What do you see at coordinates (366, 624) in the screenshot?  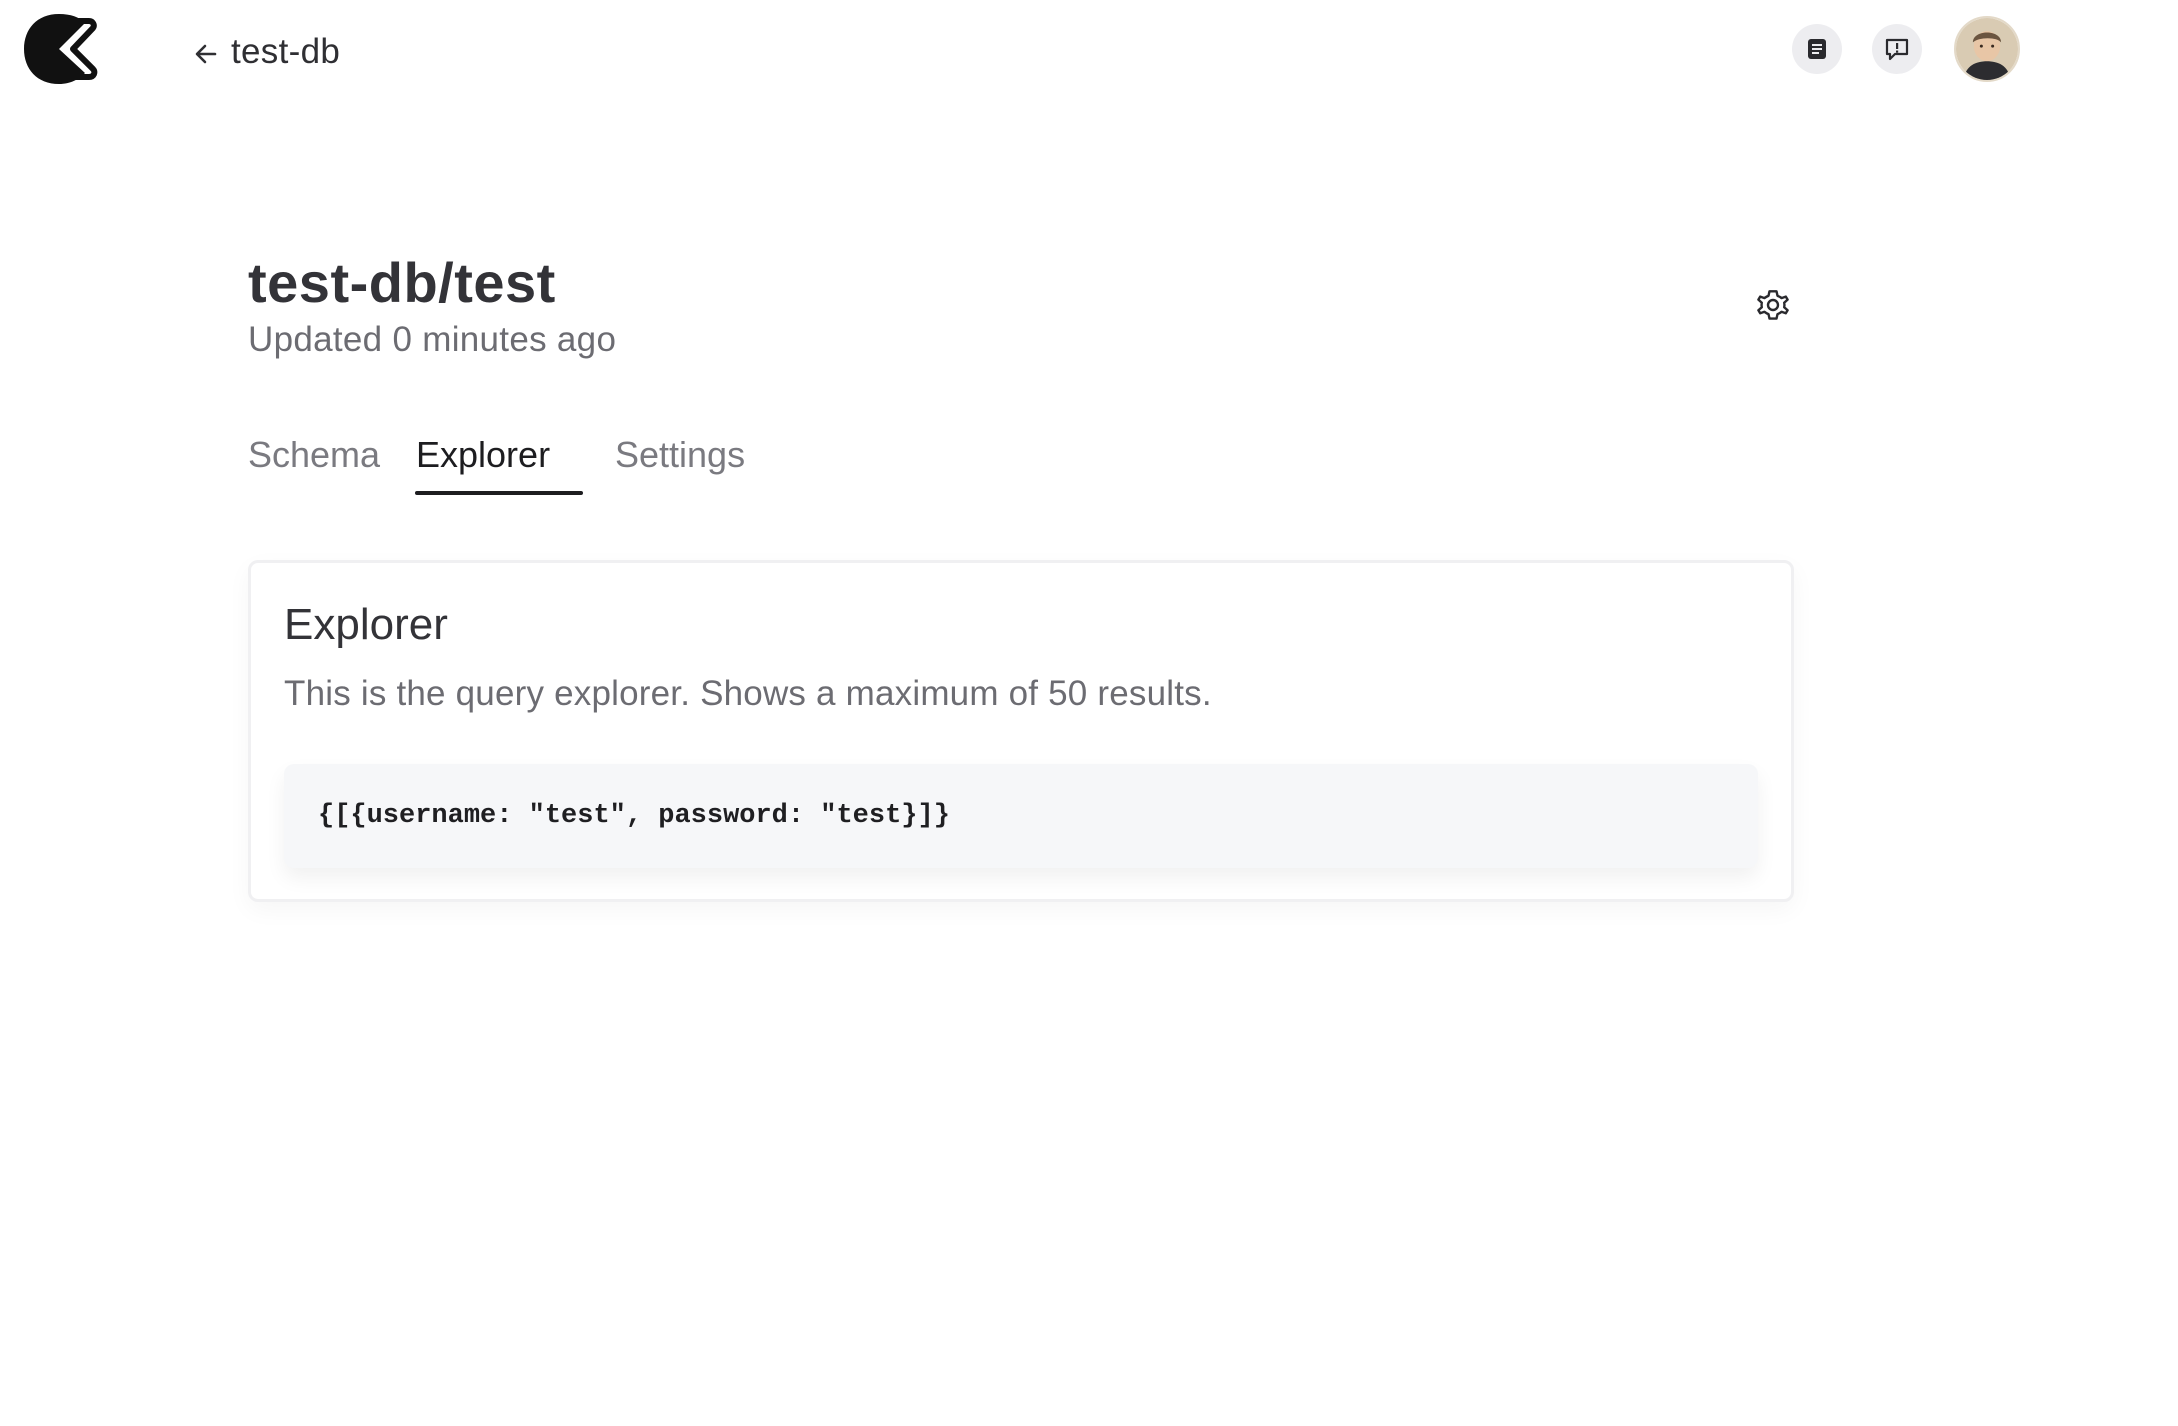 I see `explorer-title: Explorer` at bounding box center [366, 624].